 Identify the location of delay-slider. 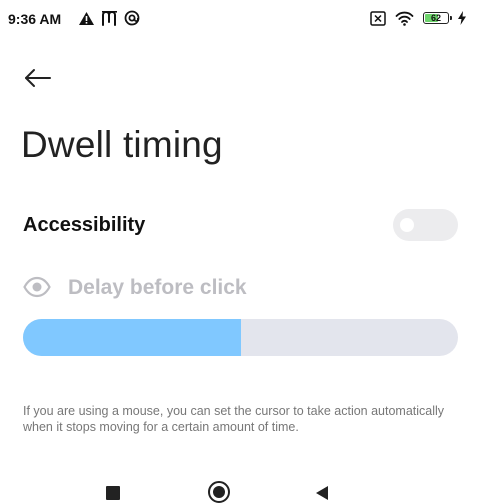
(240, 337).